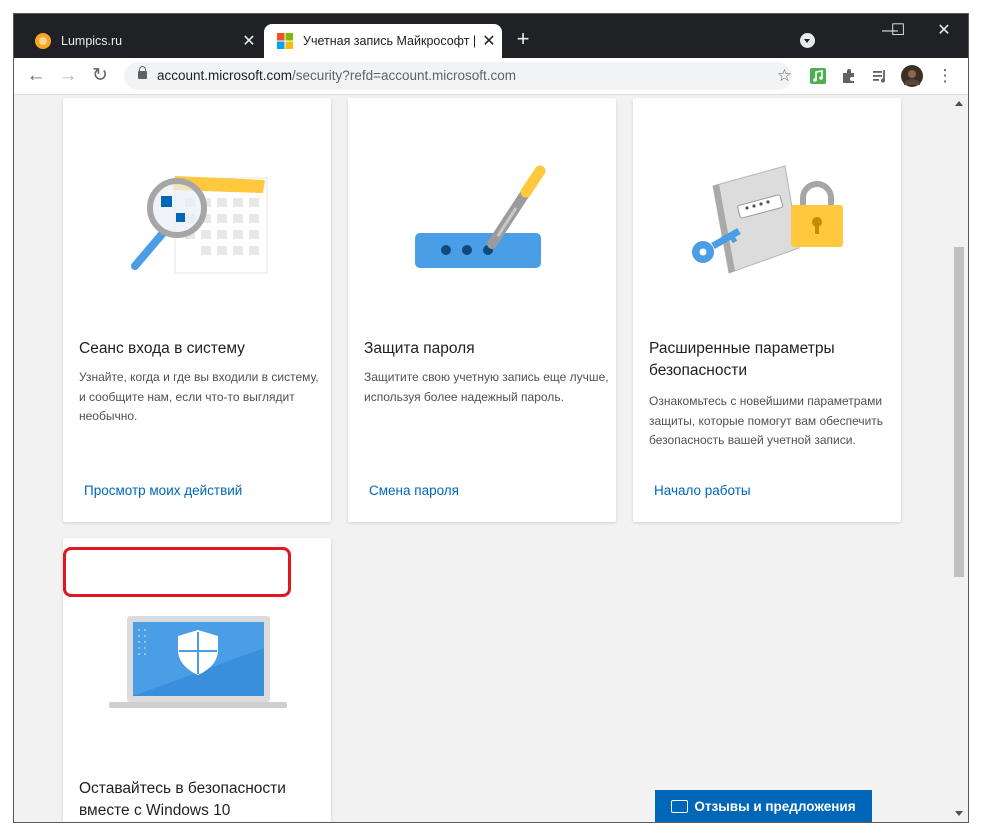 This screenshot has width=982, height=836. What do you see at coordinates (162, 348) in the screenshot?
I see `card-title: Сеанс входа в систему` at bounding box center [162, 348].